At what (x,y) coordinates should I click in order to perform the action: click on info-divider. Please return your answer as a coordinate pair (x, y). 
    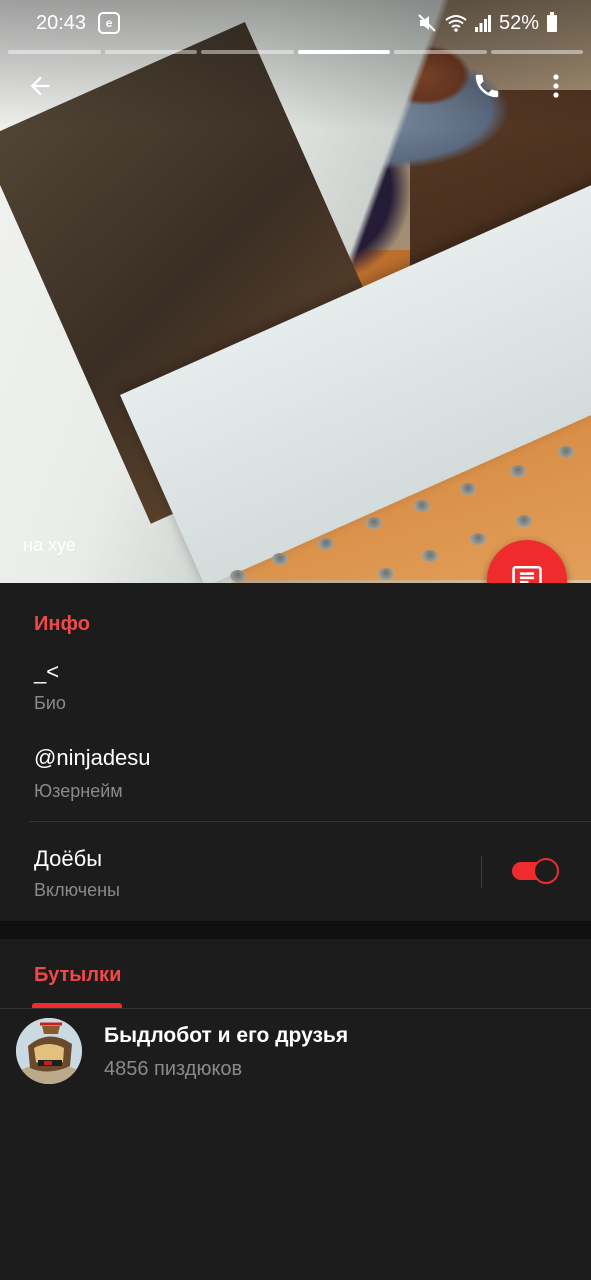
    Looking at the image, I should click on (310, 821).